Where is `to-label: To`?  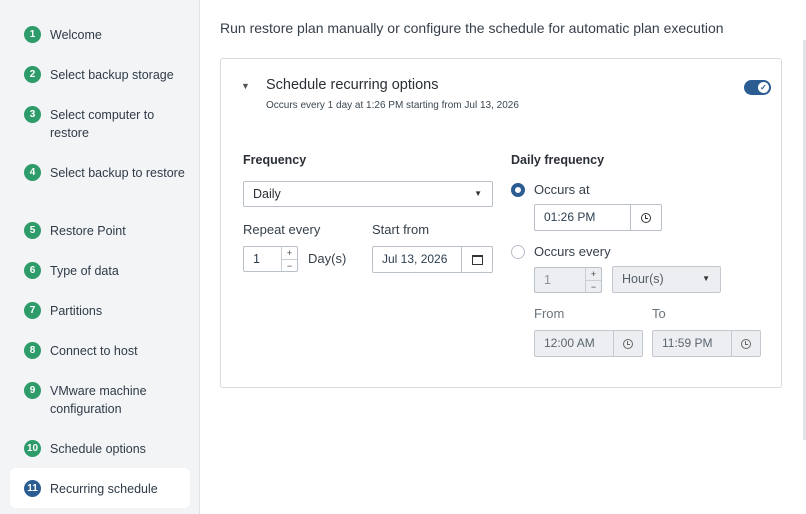
to-label: To is located at coordinates (659, 313).